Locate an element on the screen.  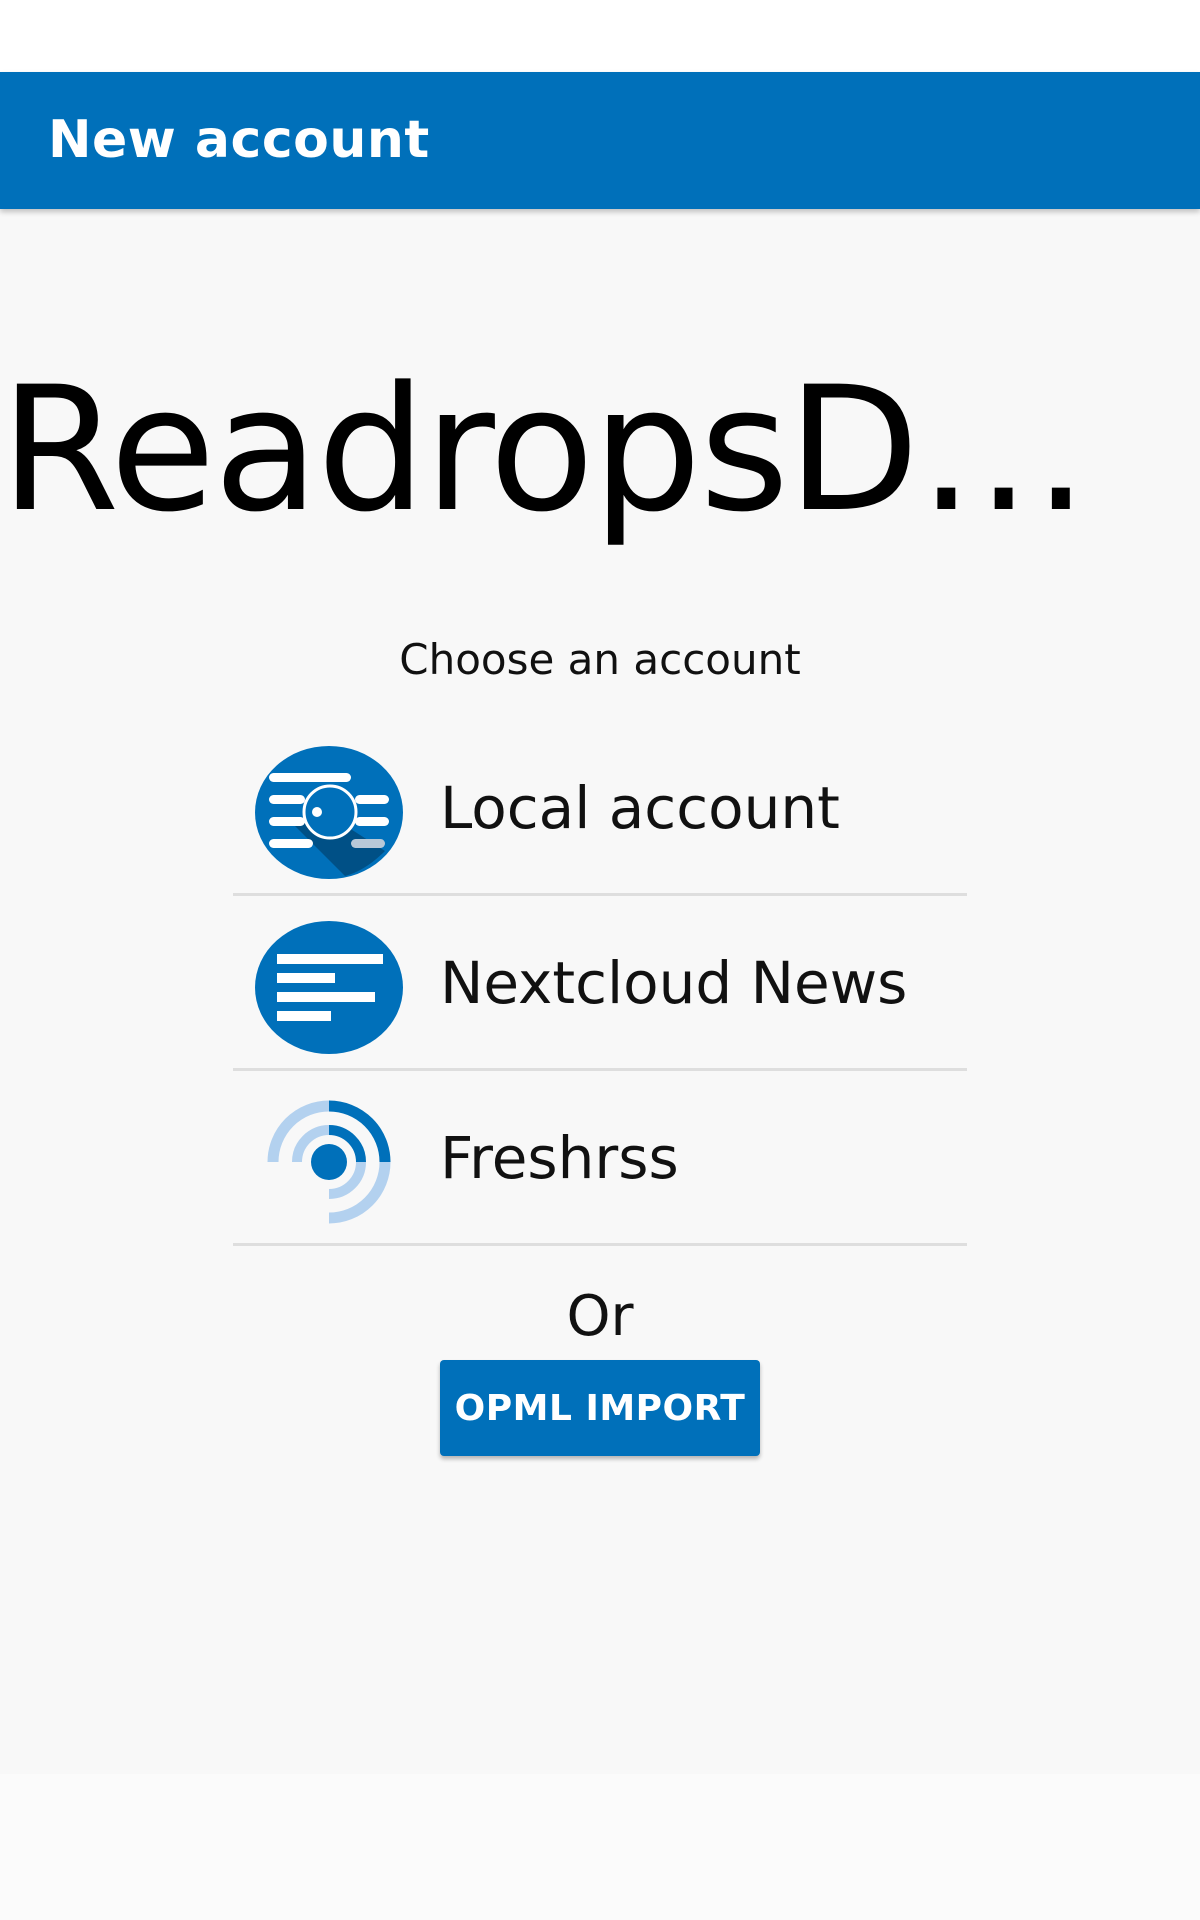
opml-import-button: OPML IMPORT is located at coordinates (600, 1408).